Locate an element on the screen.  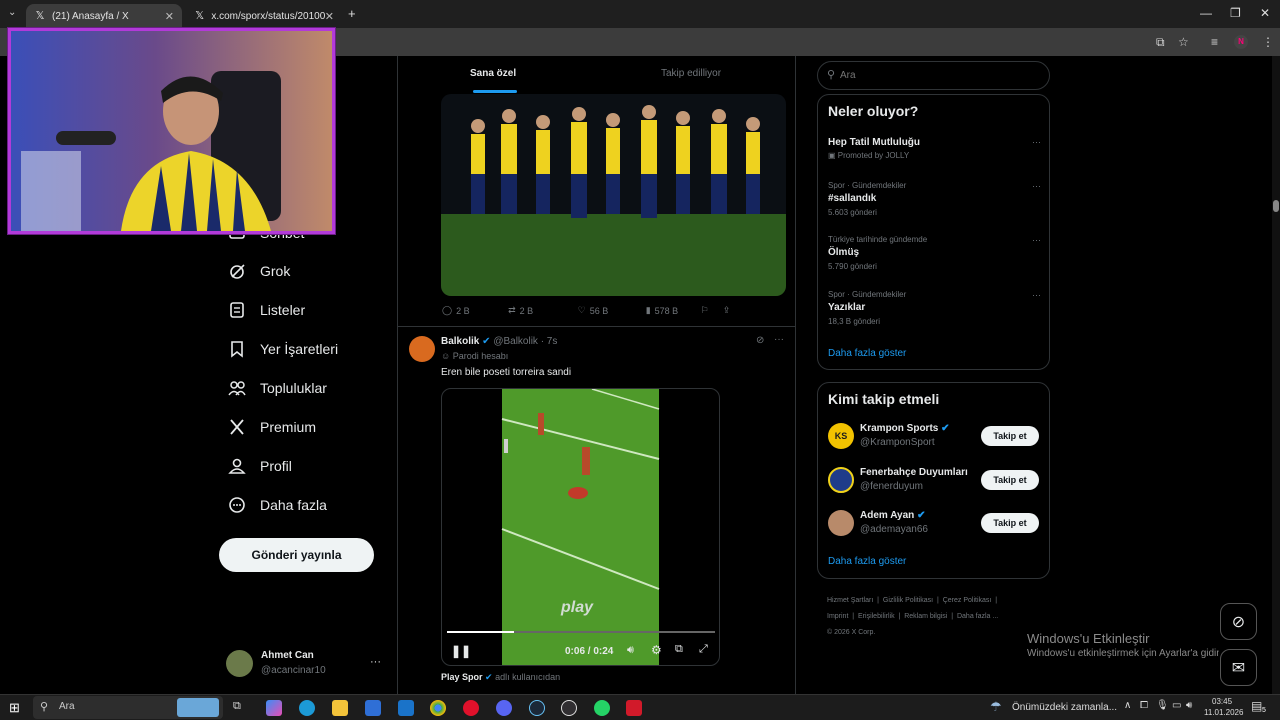
footer-link: Imprint is located at coordinates (837, 616).